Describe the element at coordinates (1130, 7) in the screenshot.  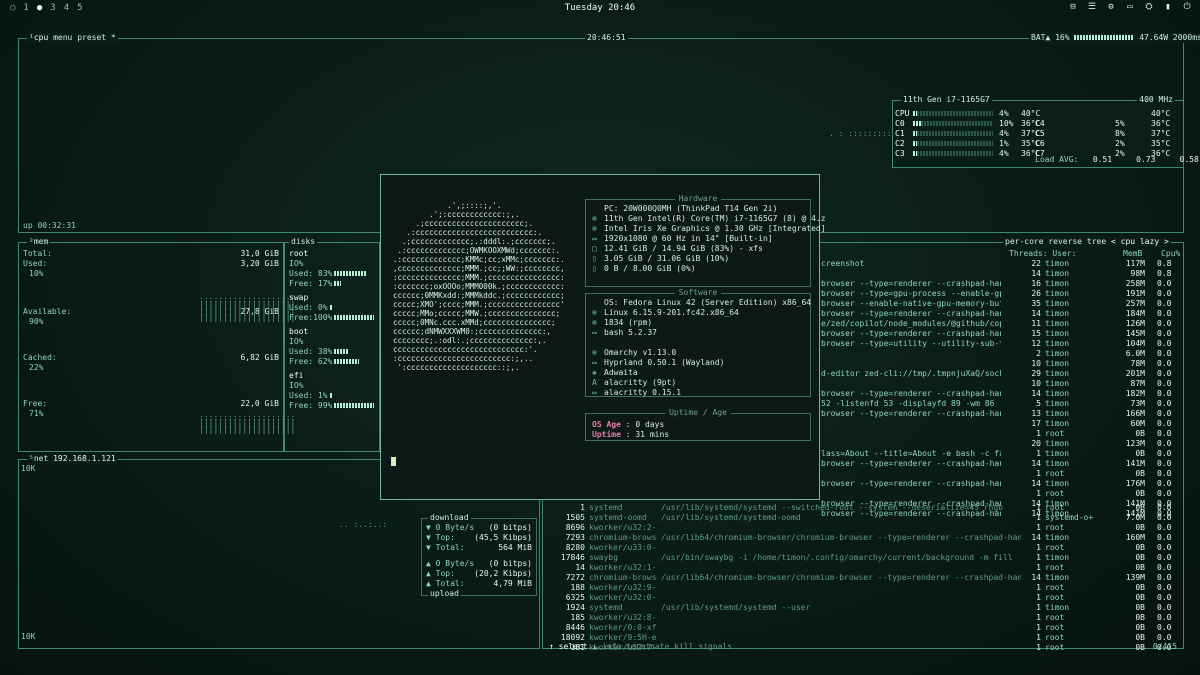
I see `display-icon: ▭` at that location.